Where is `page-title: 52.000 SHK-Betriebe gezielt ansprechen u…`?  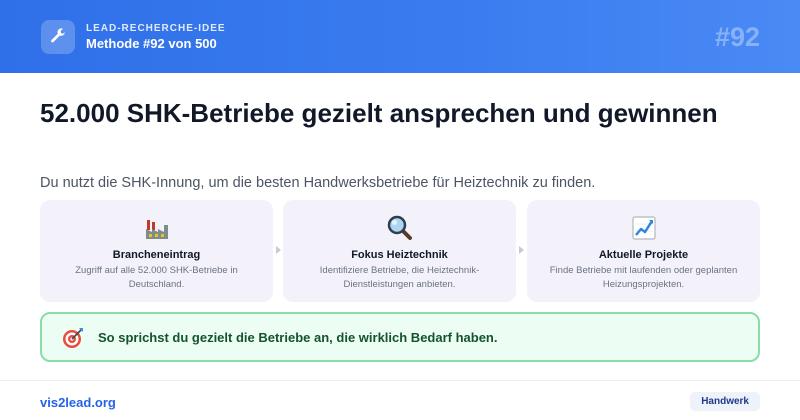 page-title: 52.000 SHK-Betriebe gezielt ansprechen u… is located at coordinates (379, 113).